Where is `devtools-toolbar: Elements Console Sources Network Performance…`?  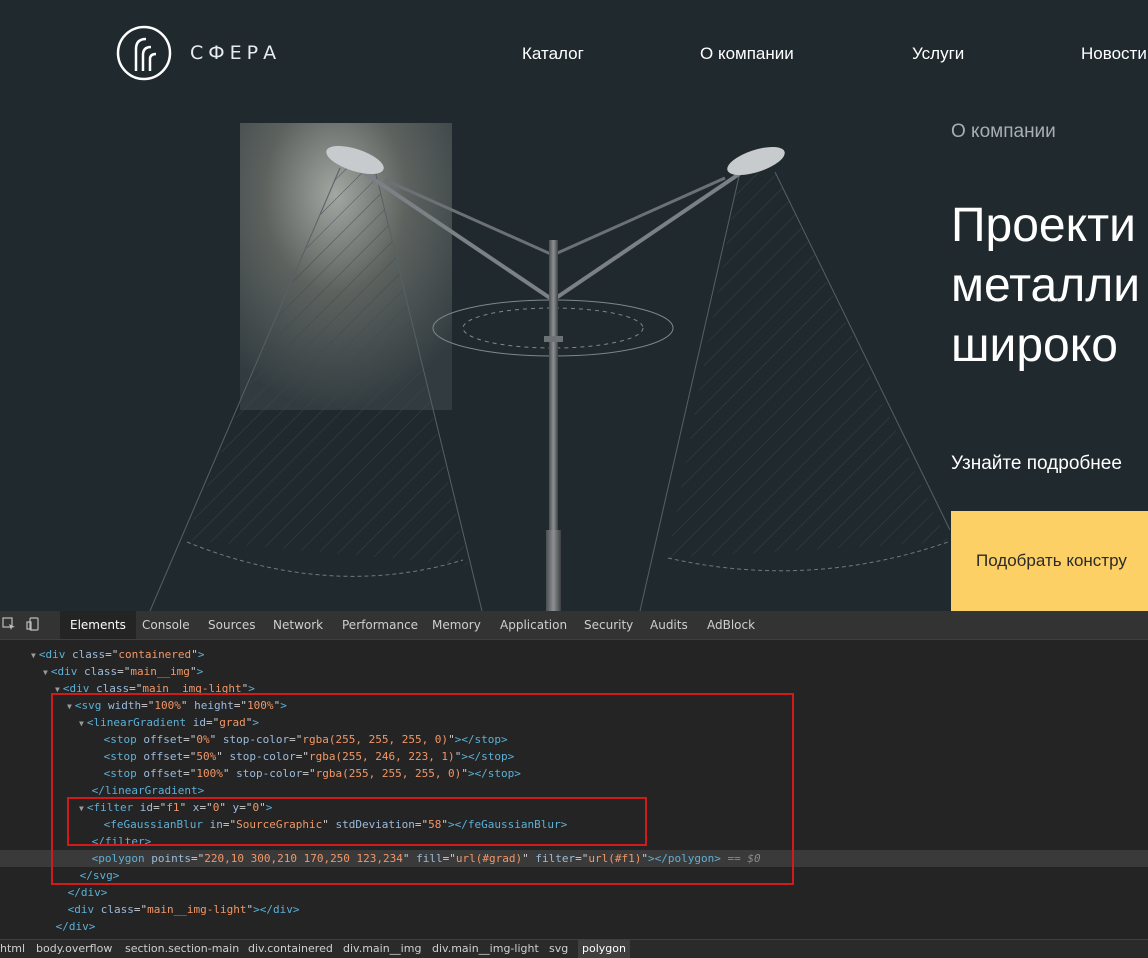
devtools-toolbar: Elements Console Sources Network Performance… is located at coordinates (574, 625).